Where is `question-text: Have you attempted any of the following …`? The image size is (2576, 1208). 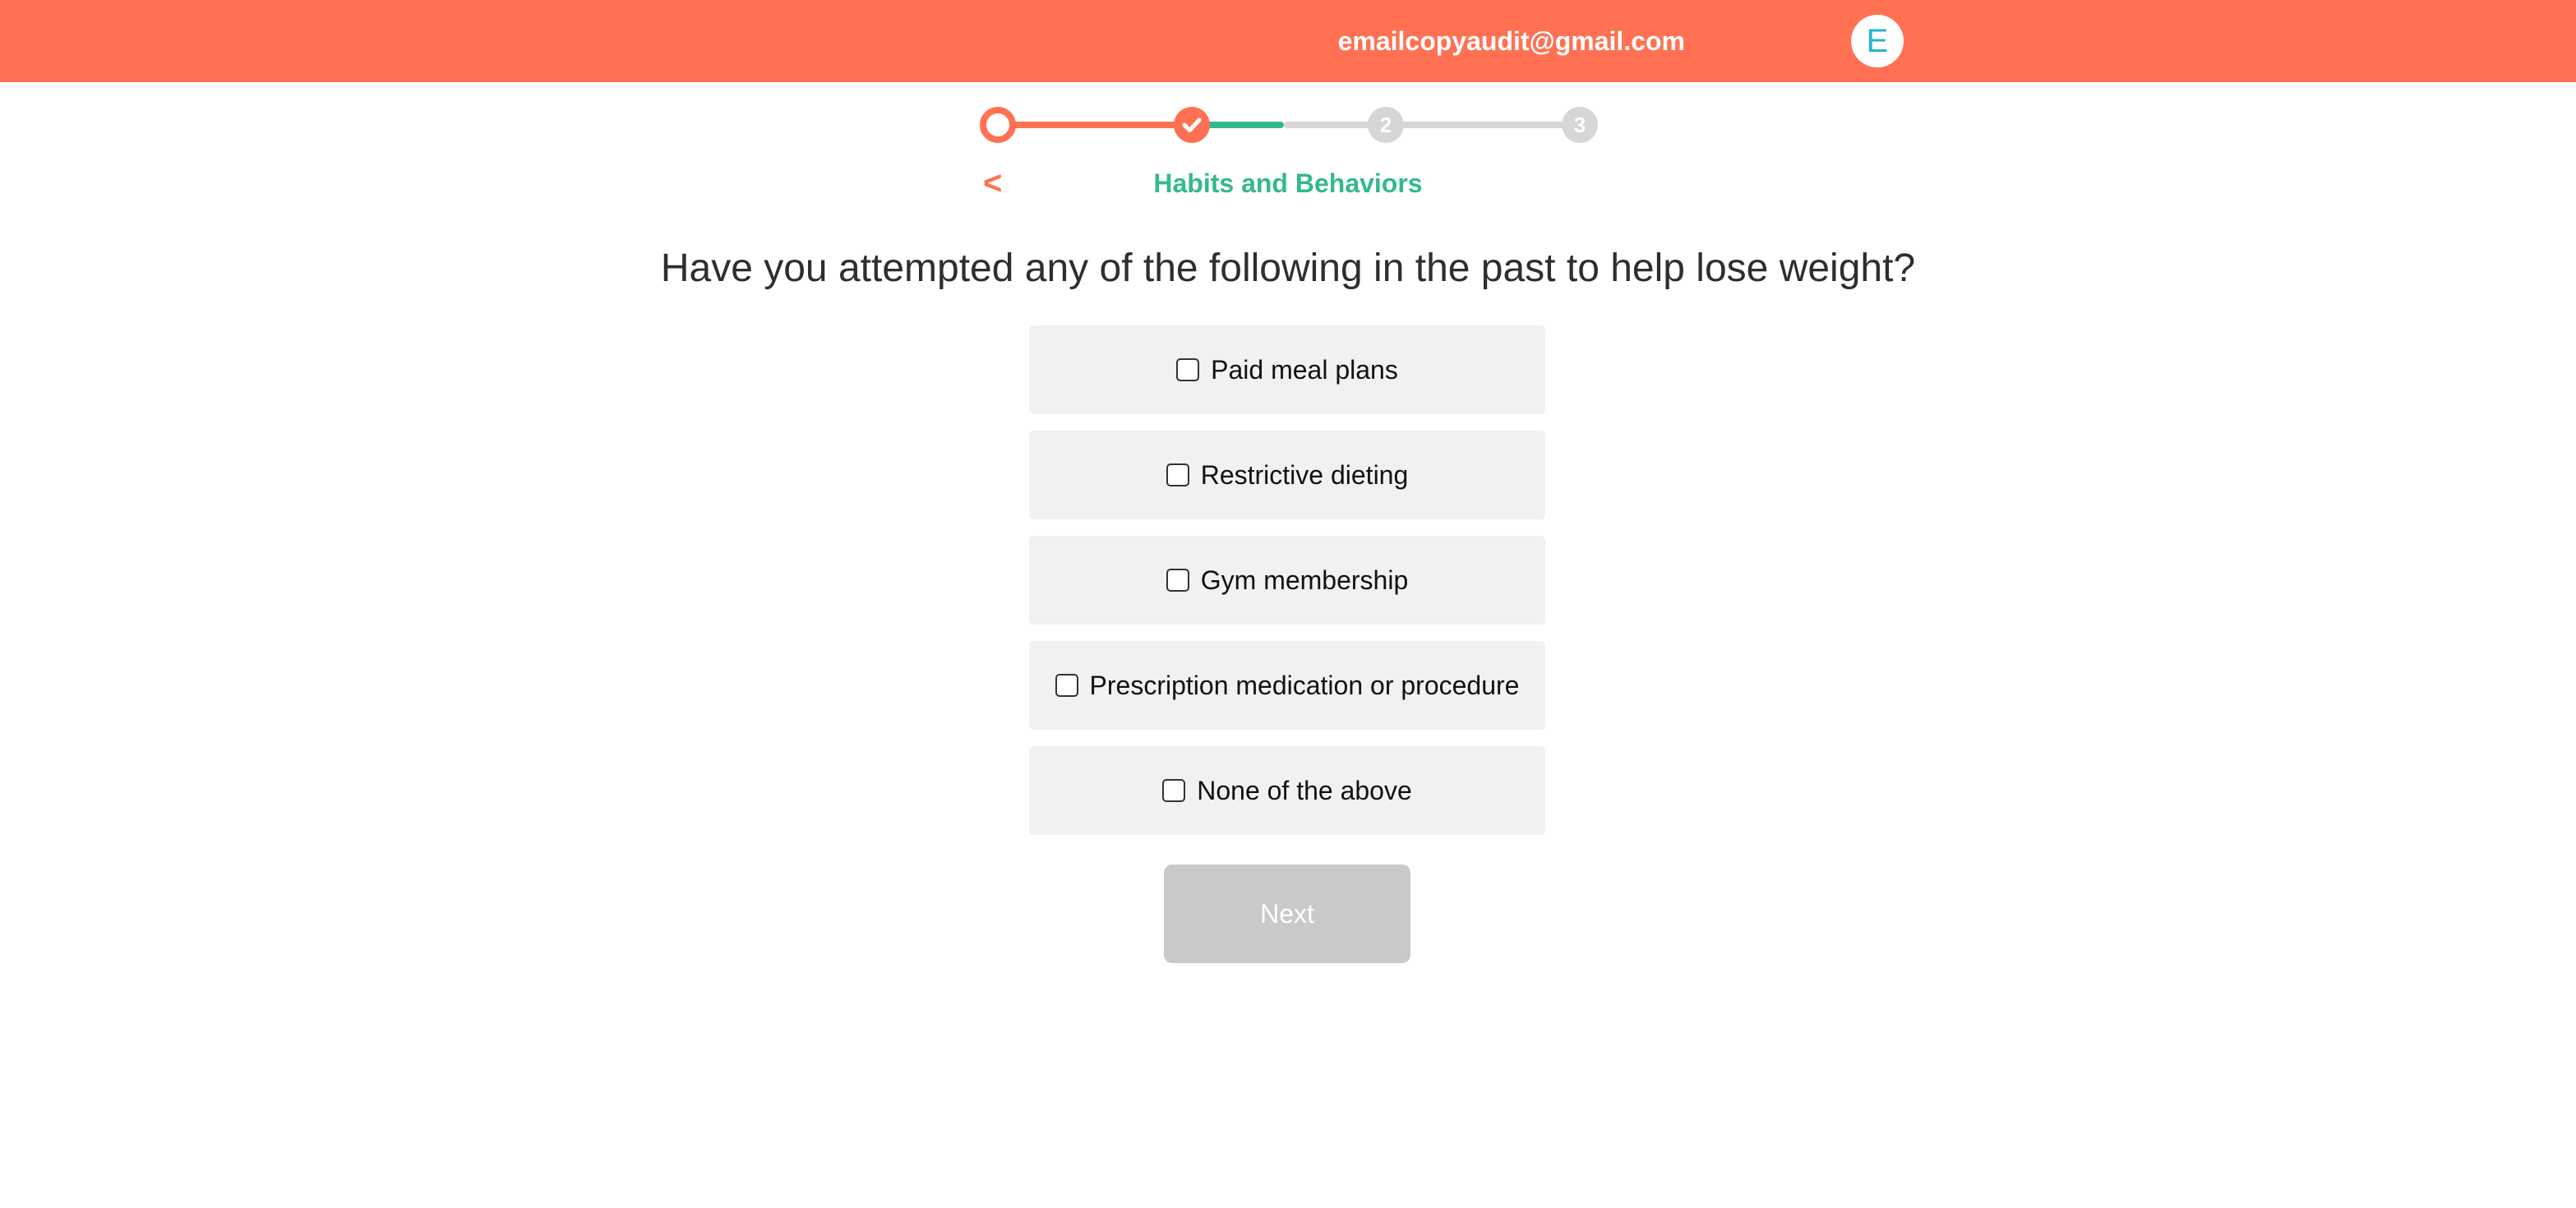 question-text: Have you attempted any of the following … is located at coordinates (1288, 269).